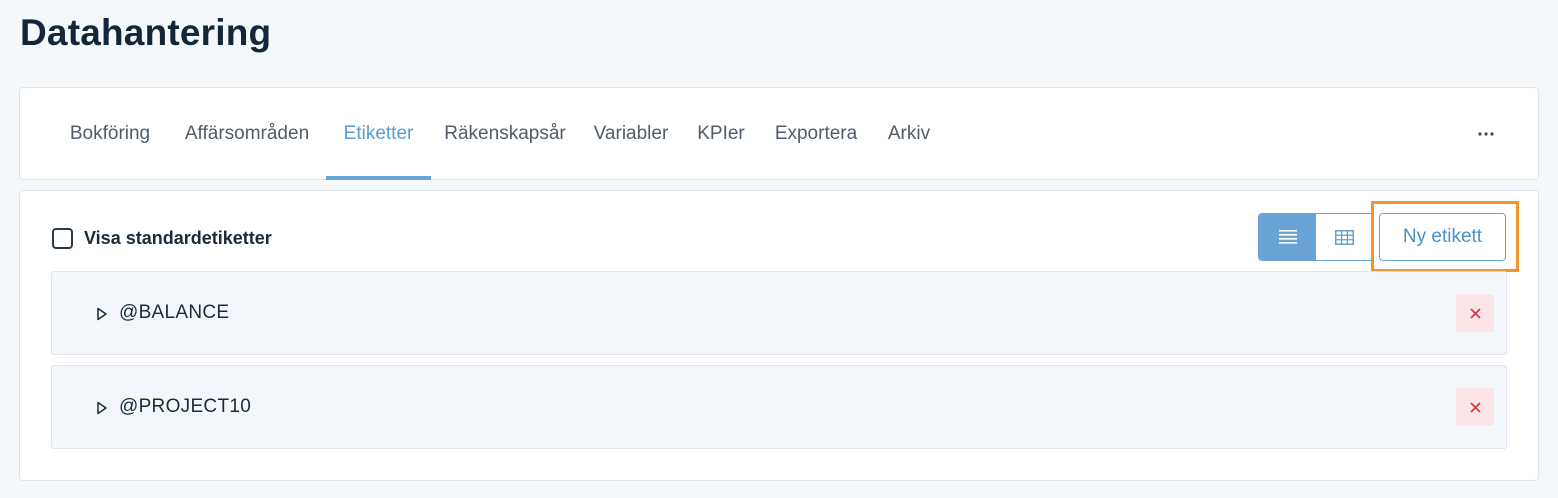 Image resolution: width=1558 pixels, height=498 pixels. Describe the element at coordinates (909, 133) in the screenshot. I see `tab-arkiv: Arkiv` at that location.